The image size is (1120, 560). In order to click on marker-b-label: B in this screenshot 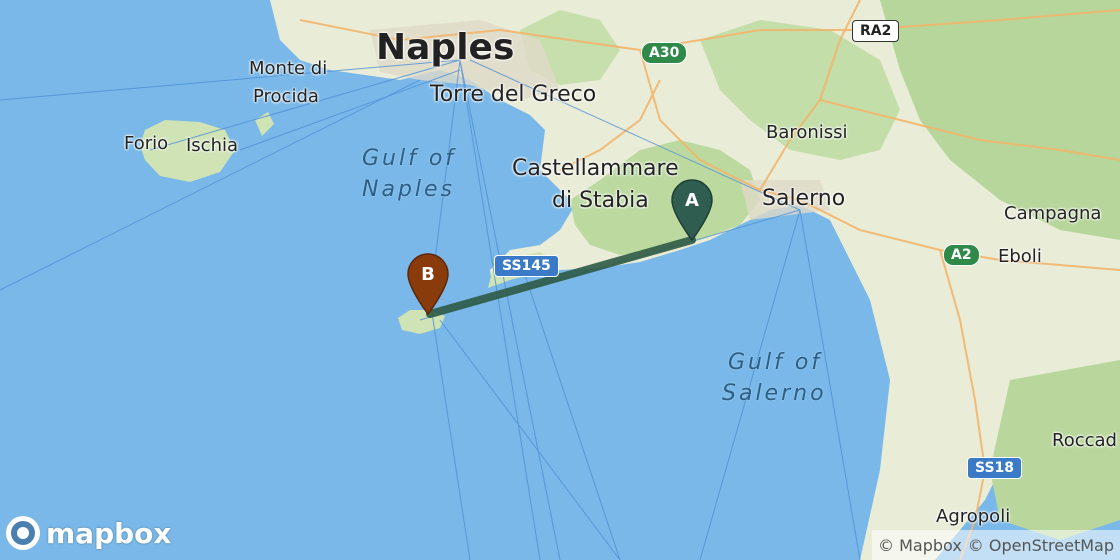, I will do `click(428, 274)`.